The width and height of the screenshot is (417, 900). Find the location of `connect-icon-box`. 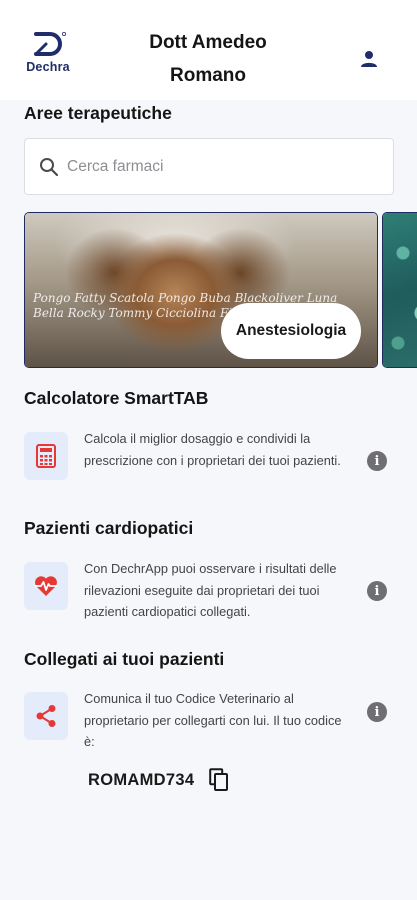

connect-icon-box is located at coordinates (46, 716).